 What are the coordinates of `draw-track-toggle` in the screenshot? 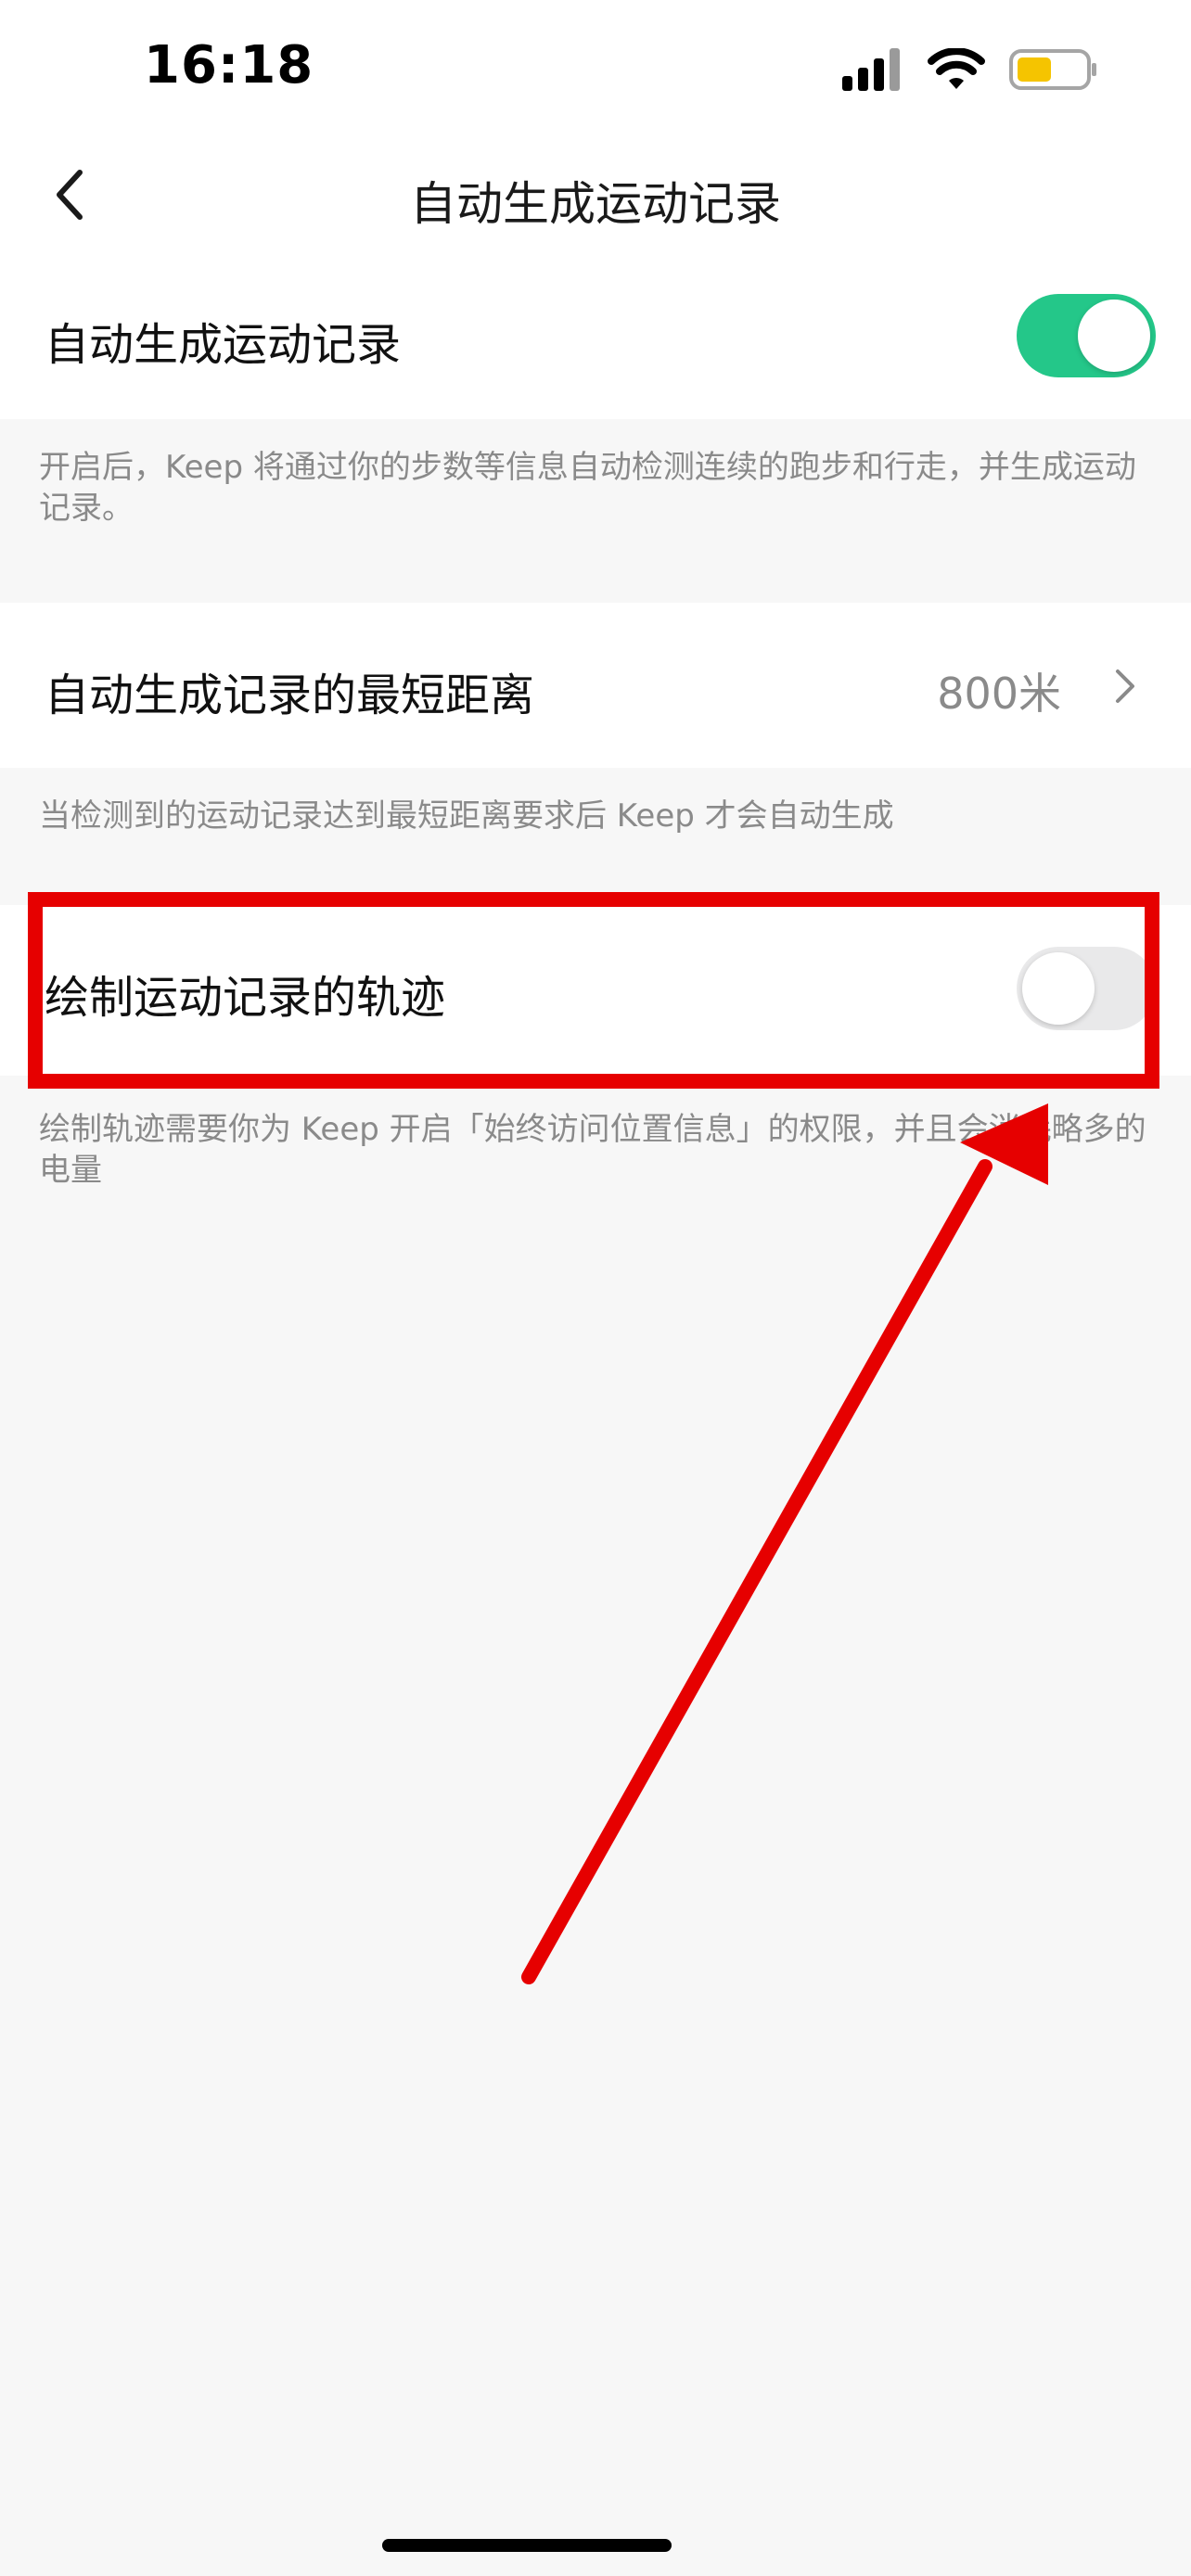 It's located at (1086, 989).